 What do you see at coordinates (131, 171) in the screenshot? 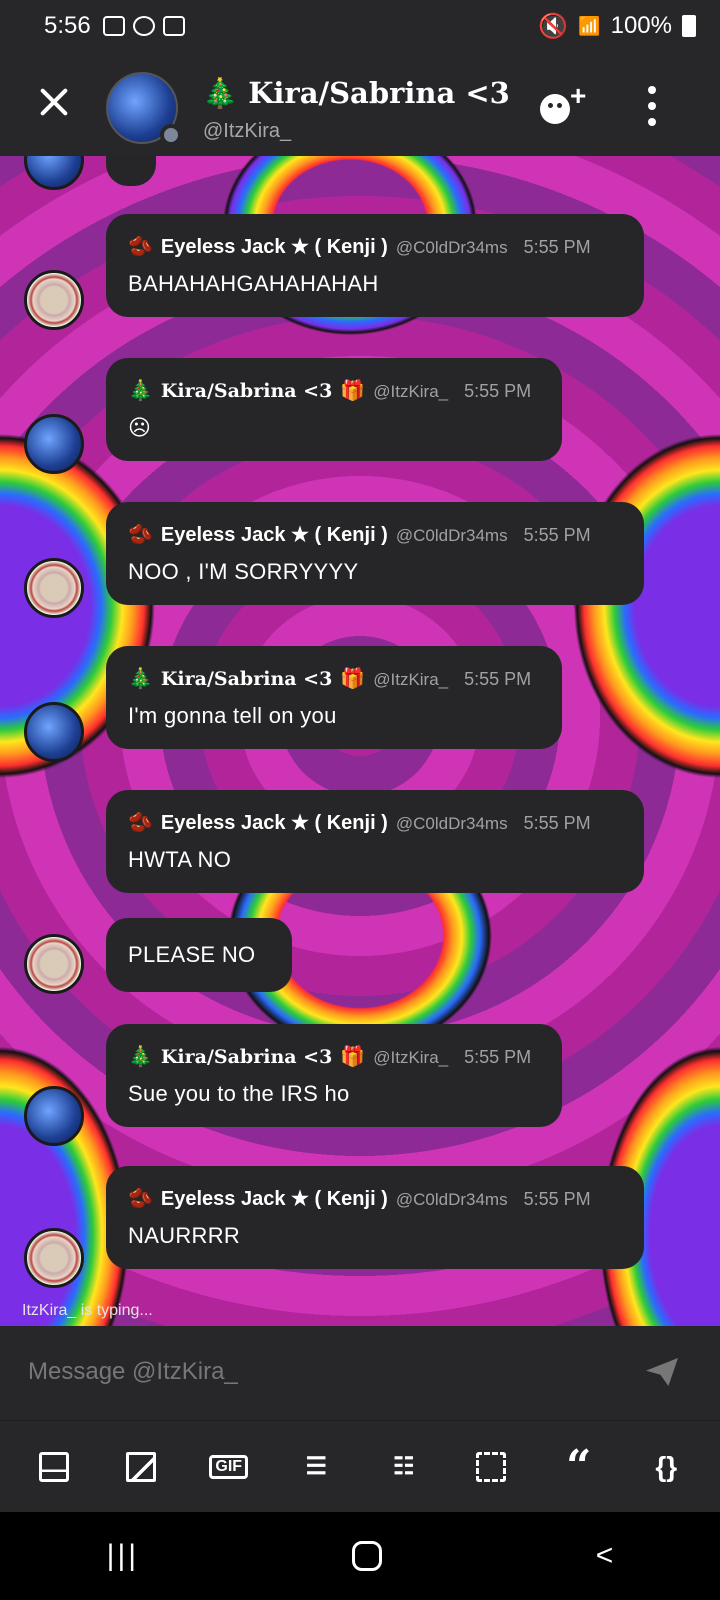
I see `message-bubble` at bounding box center [131, 171].